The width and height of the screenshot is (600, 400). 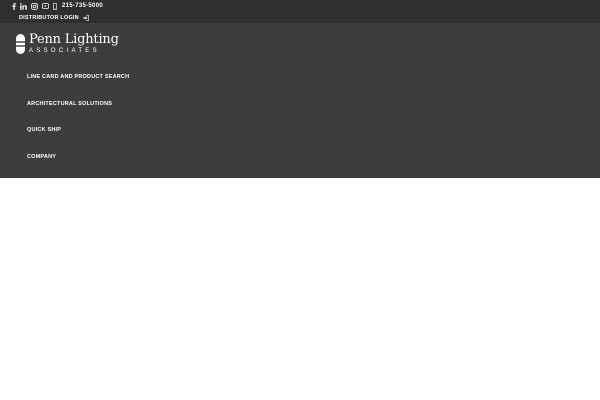 I want to click on linkedin-icon, so click(x=23, y=6).